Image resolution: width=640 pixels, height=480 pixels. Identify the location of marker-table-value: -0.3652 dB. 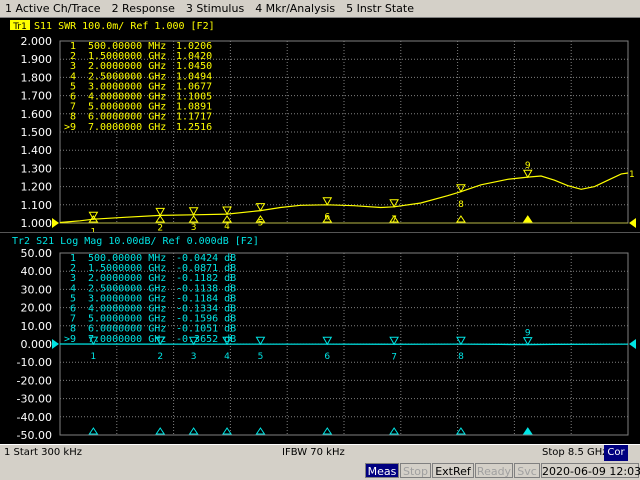
(206, 339).